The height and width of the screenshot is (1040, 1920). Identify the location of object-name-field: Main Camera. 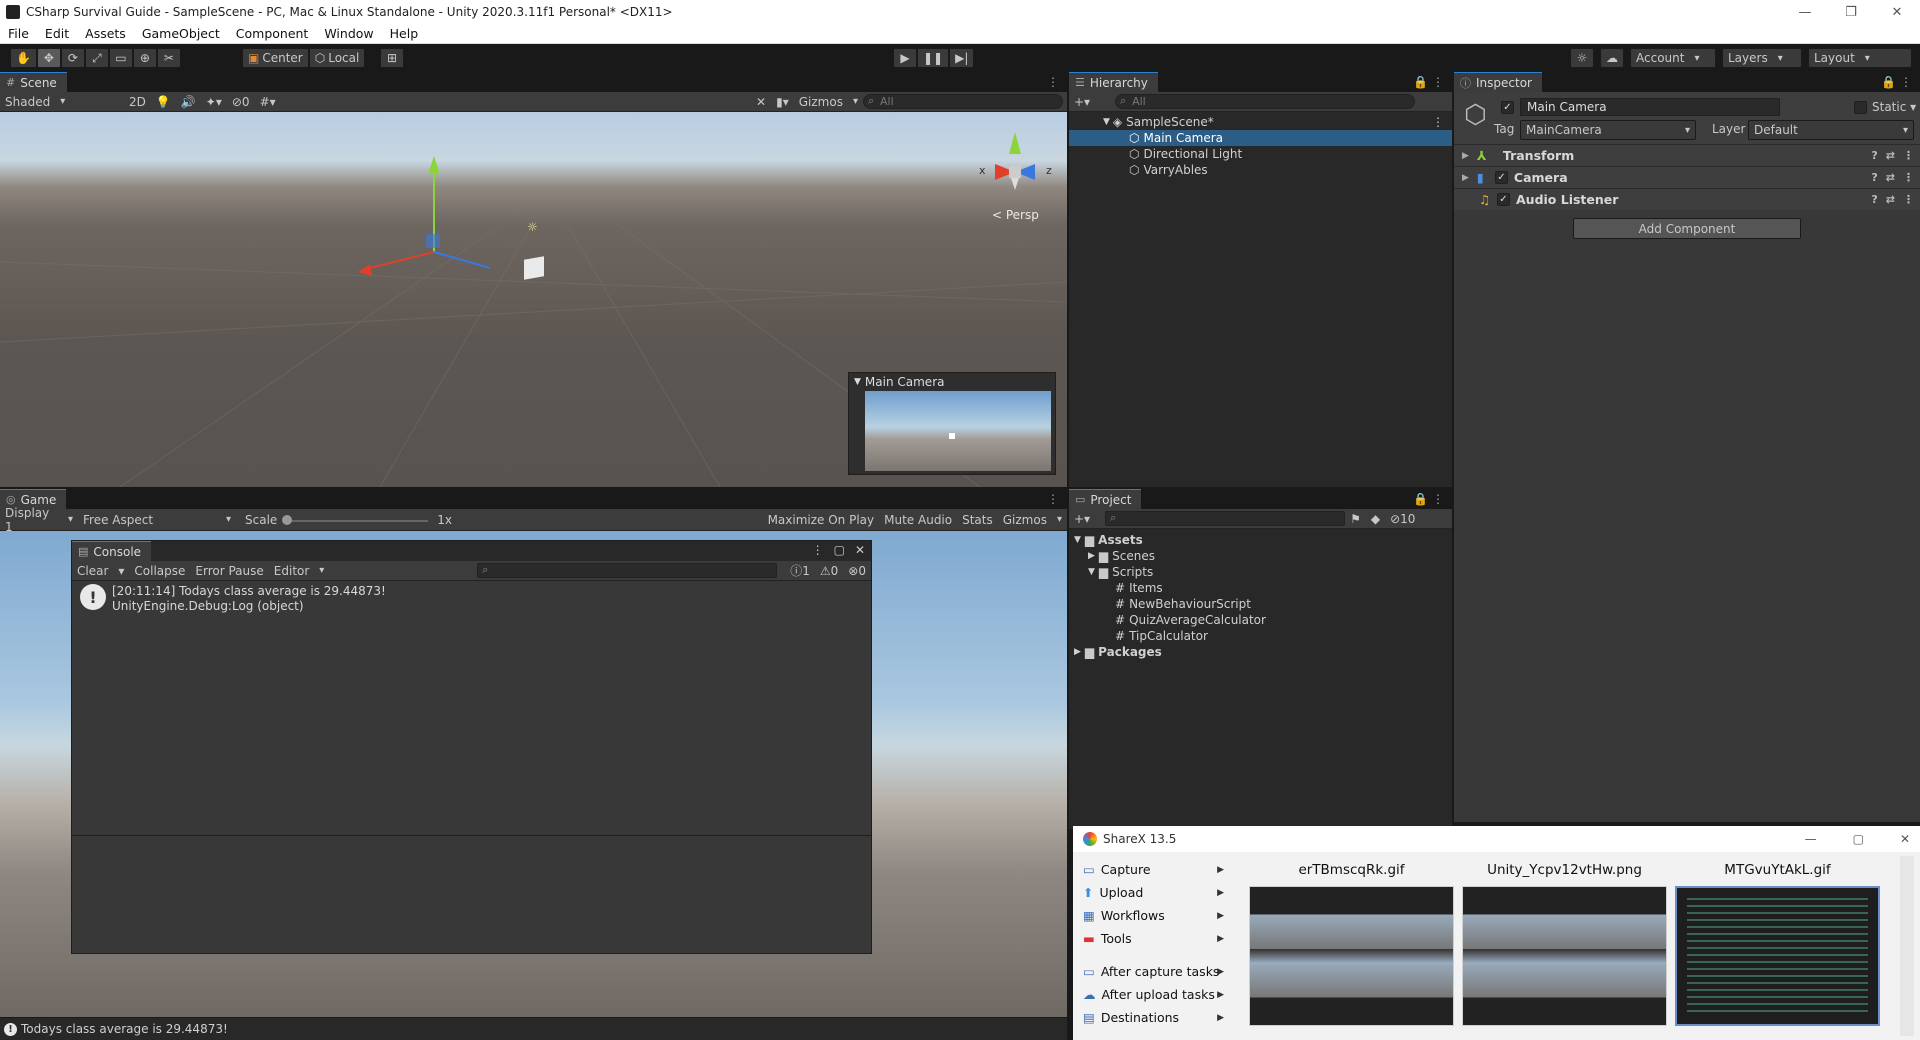
(1650, 107).